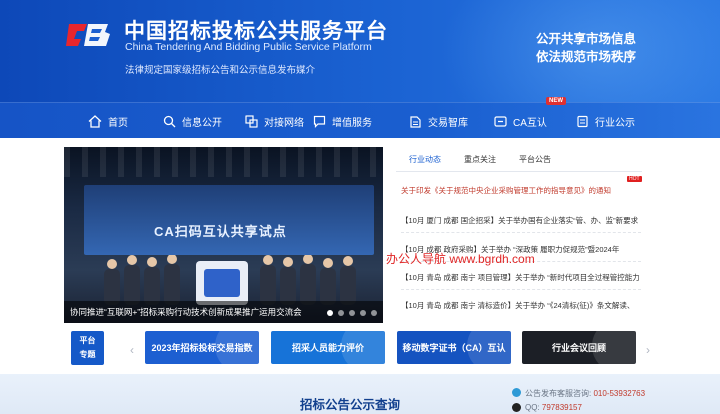 The height and width of the screenshot is (414, 720). Describe the element at coordinates (562, 407) in the screenshot. I see `qq-number: 797839157` at that location.